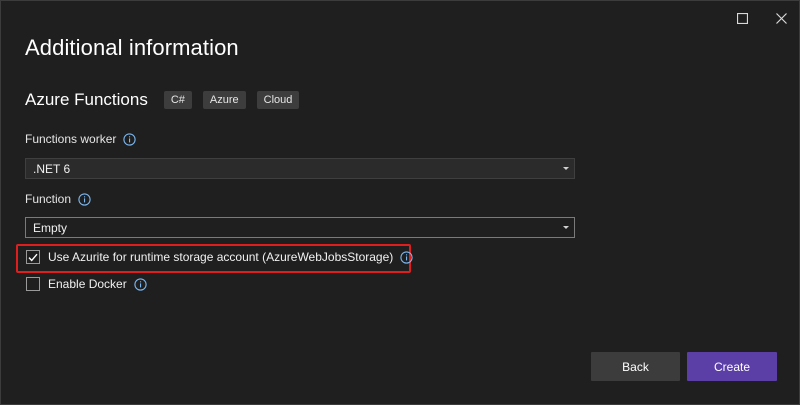  I want to click on project-name: Azure Functions, so click(86, 99).